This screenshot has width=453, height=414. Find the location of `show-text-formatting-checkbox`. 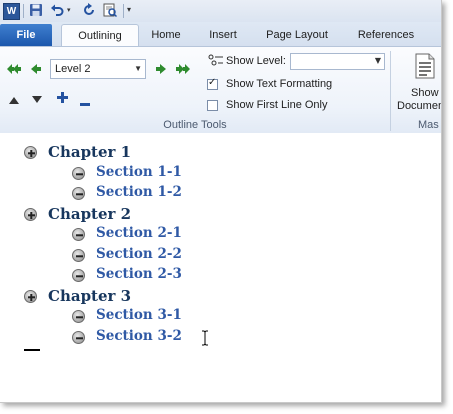

show-text-formatting-checkbox is located at coordinates (212, 83).